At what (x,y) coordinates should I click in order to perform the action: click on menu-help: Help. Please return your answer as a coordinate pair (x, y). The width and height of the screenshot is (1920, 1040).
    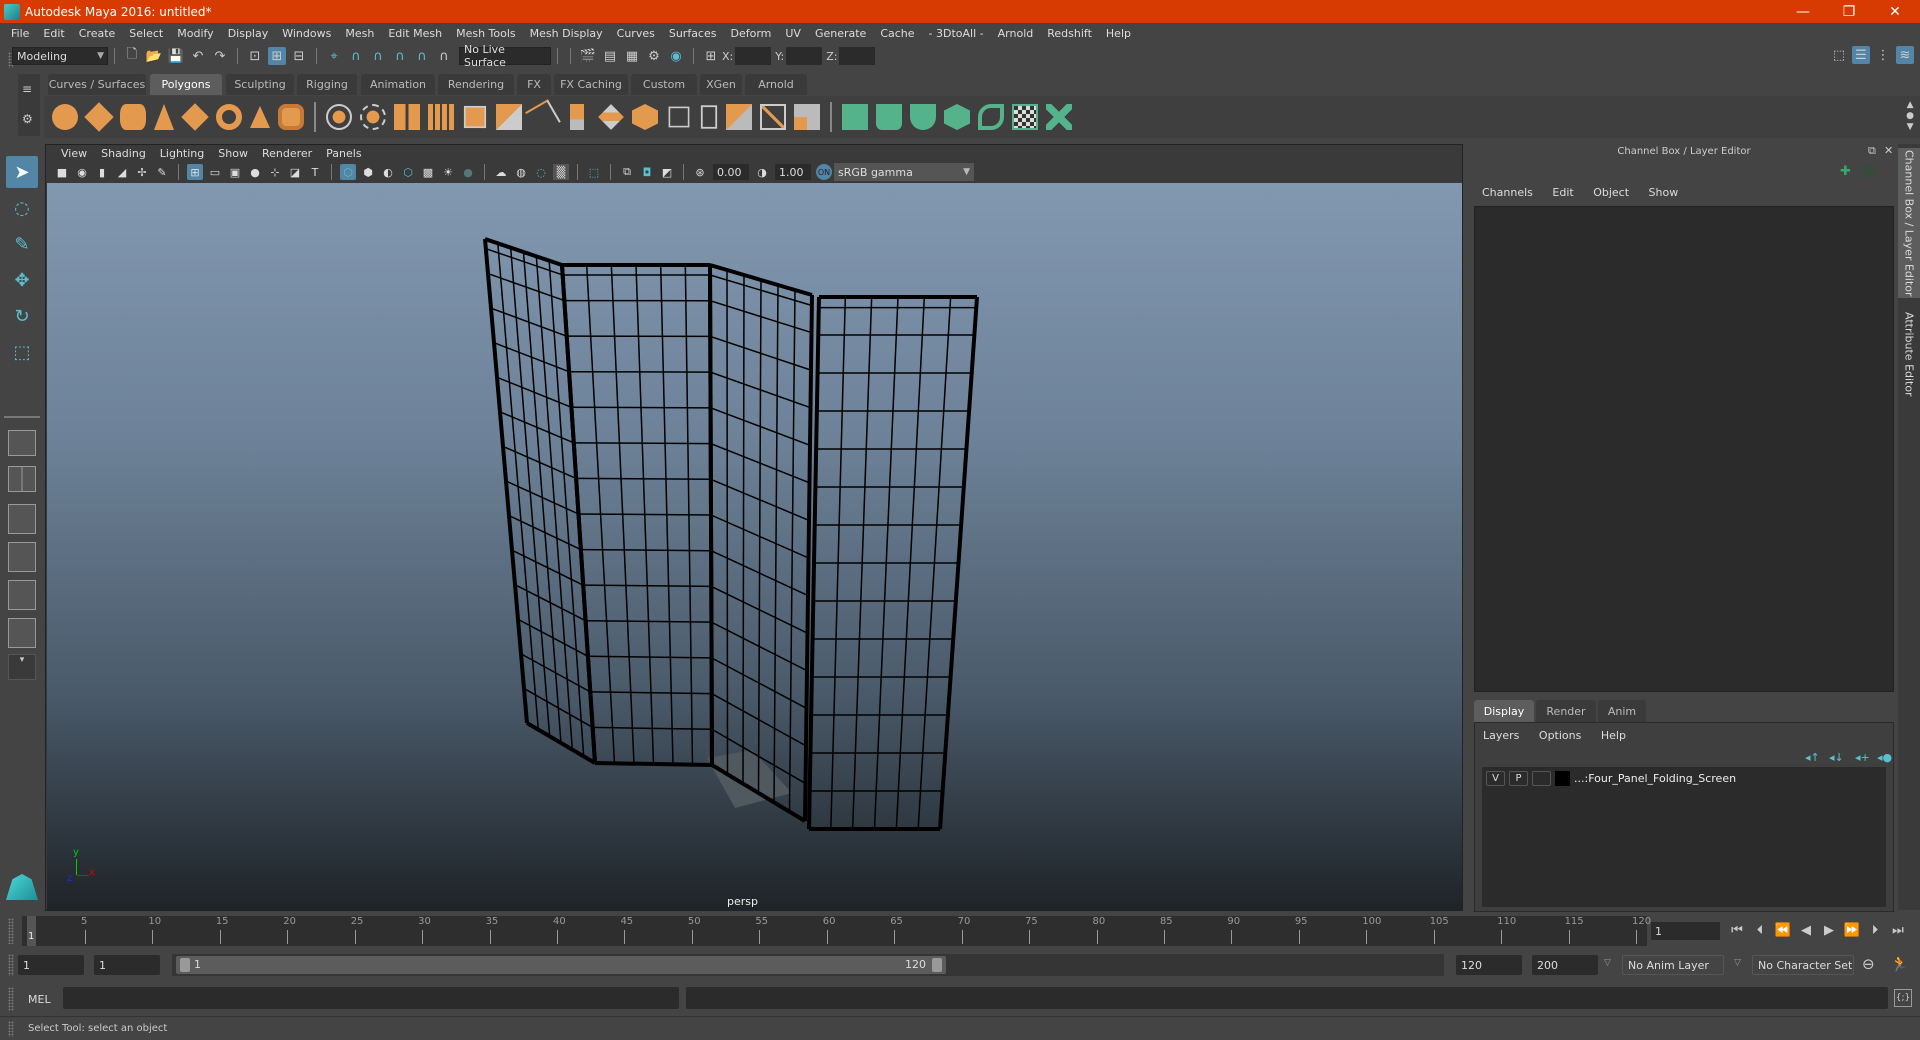
    Looking at the image, I should click on (1118, 33).